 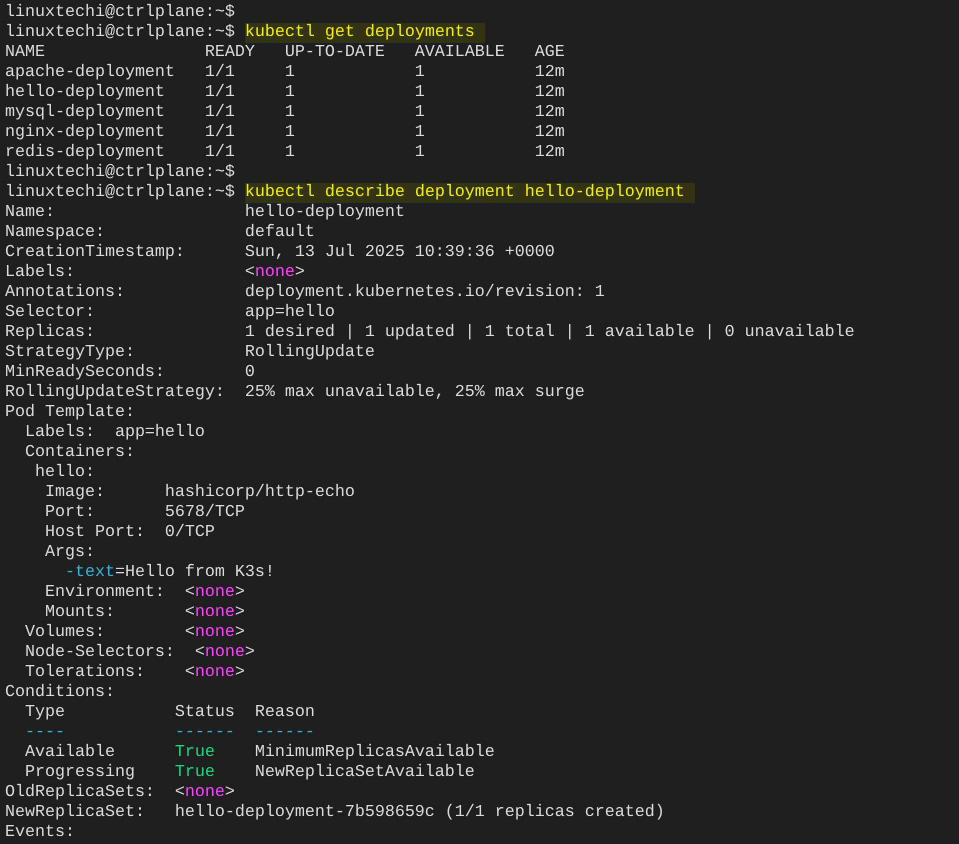 I want to click on output-line: Environment: <none>, so click(x=144, y=593).